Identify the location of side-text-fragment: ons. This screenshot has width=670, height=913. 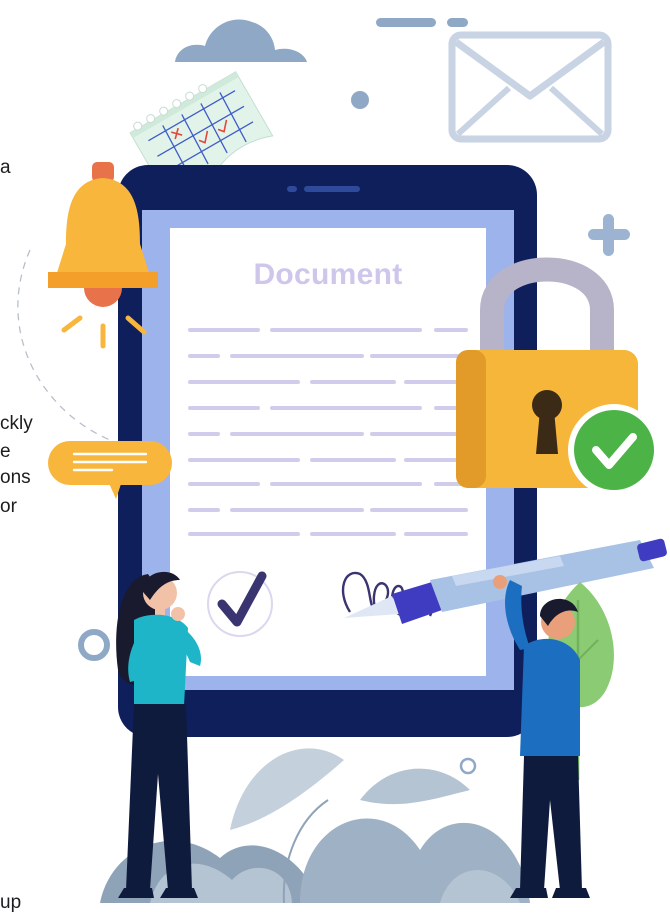
(15, 477).